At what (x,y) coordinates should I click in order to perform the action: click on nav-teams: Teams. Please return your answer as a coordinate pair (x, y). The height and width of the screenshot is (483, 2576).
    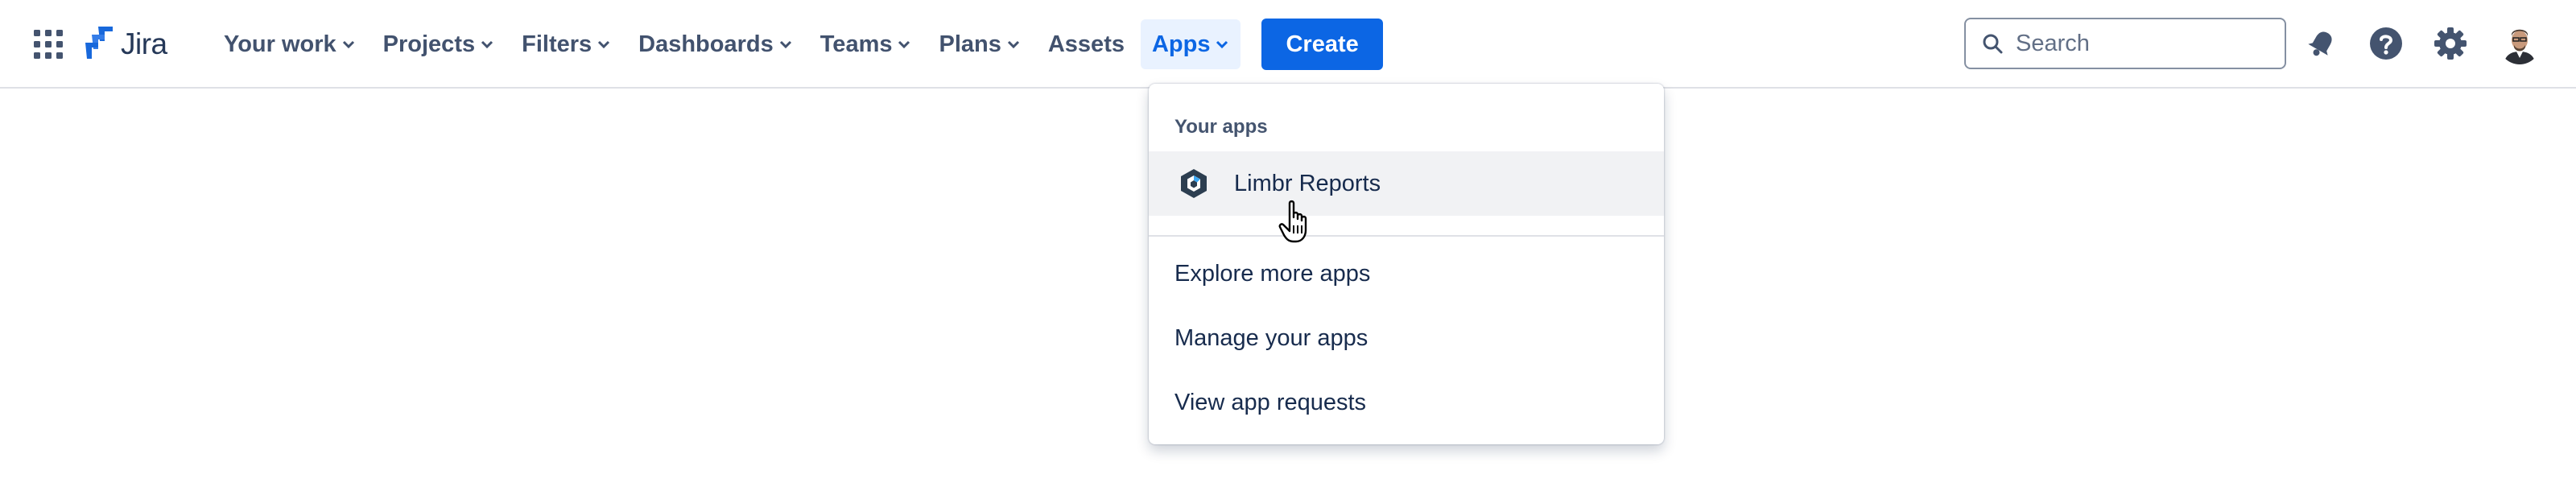
    Looking at the image, I should click on (866, 44).